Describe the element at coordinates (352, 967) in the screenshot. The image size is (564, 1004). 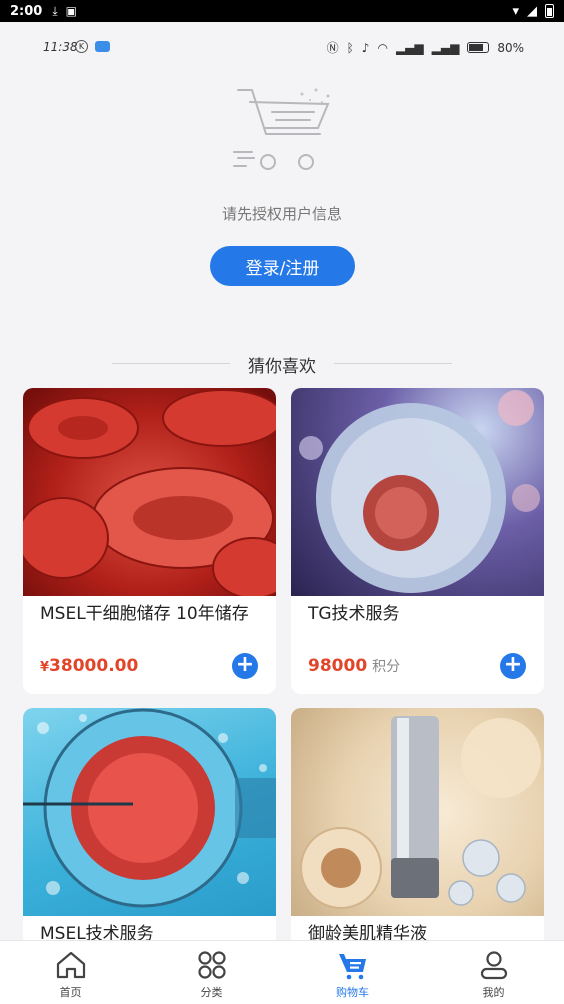
I see `cart-icon` at that location.